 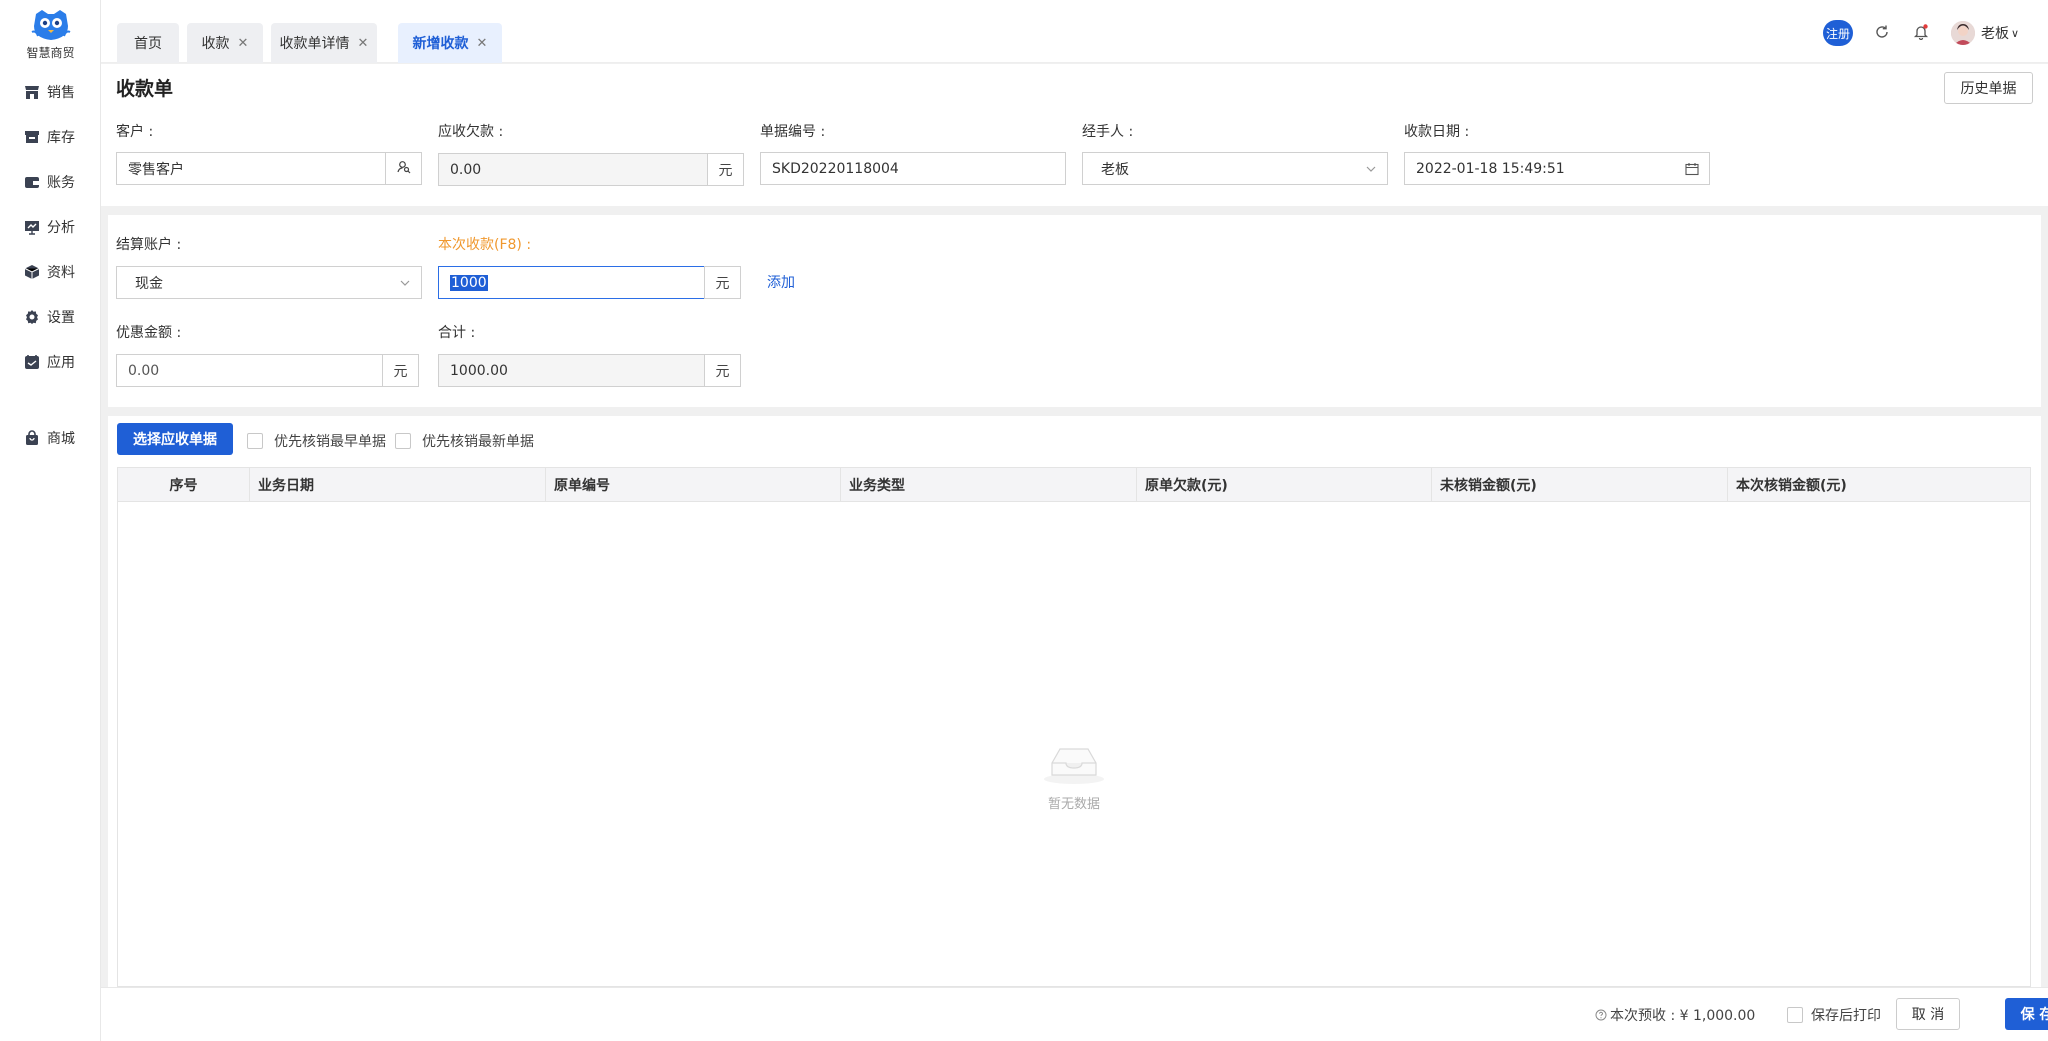 I want to click on cube-icon, so click(x=32, y=272).